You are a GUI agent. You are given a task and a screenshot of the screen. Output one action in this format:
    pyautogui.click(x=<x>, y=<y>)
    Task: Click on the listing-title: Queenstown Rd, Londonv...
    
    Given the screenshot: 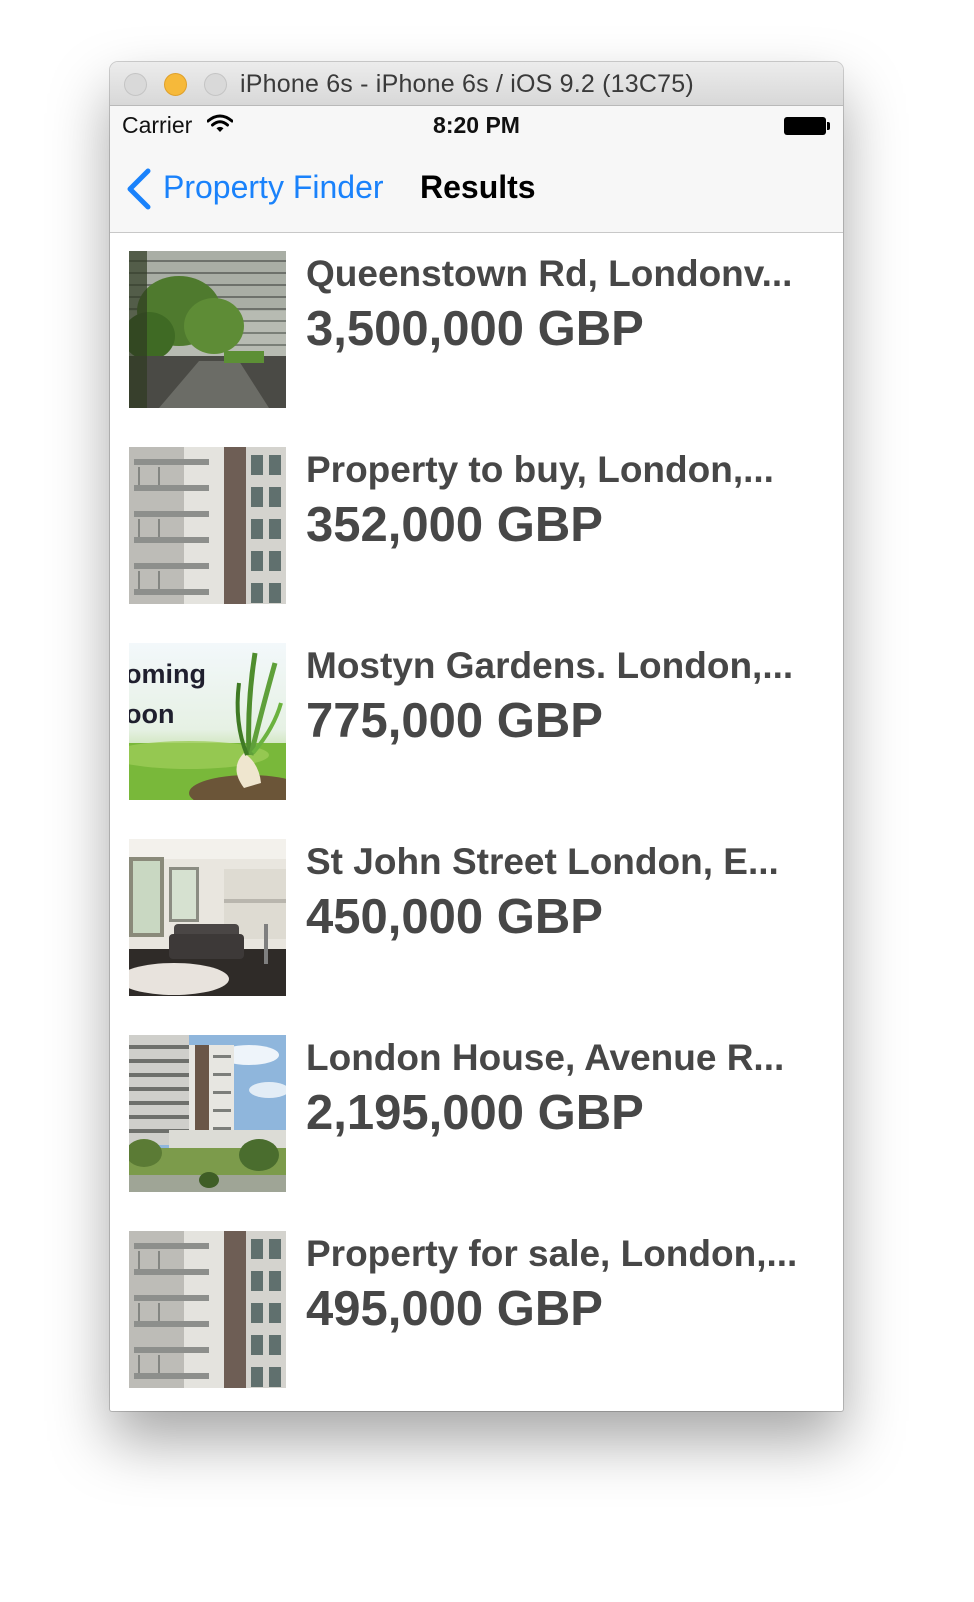 What is the action you would take?
    pyautogui.click(x=549, y=273)
    